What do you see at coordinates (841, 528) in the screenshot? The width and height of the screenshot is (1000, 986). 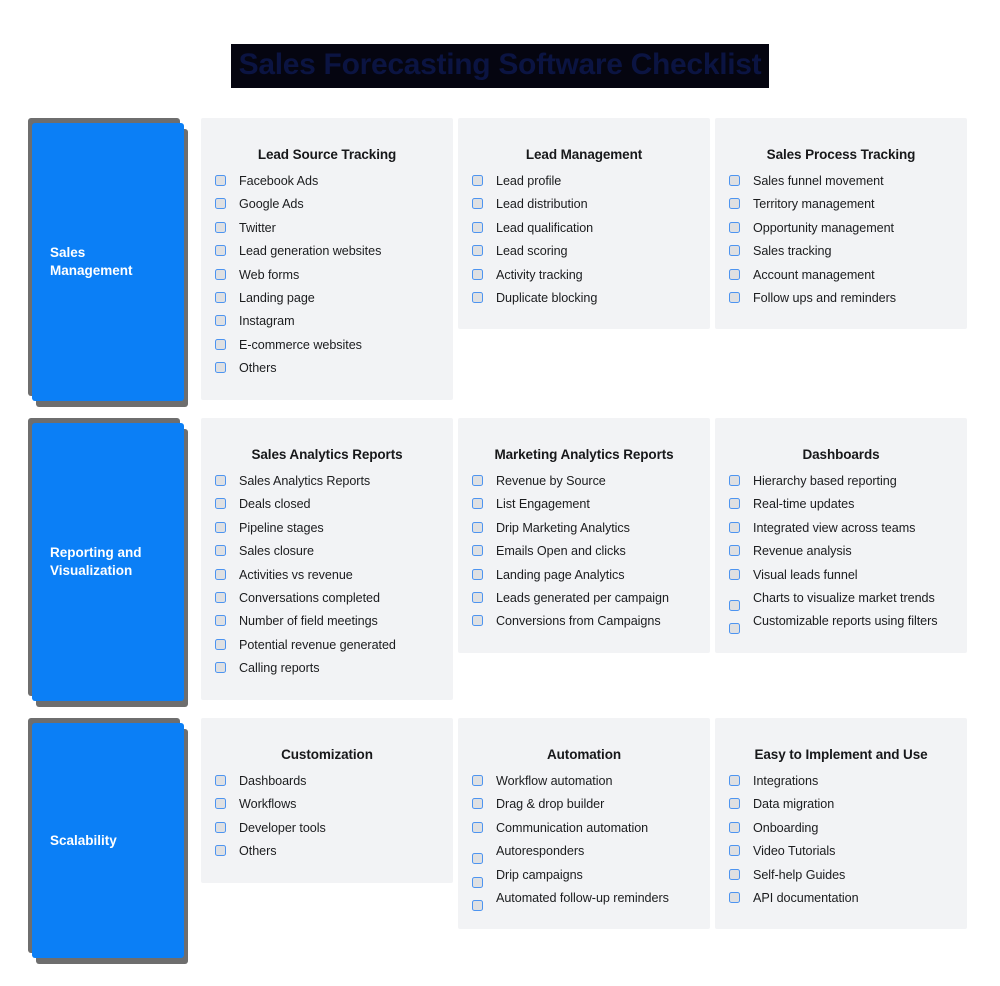 I see `checklist-item: Integrated view across teams` at bounding box center [841, 528].